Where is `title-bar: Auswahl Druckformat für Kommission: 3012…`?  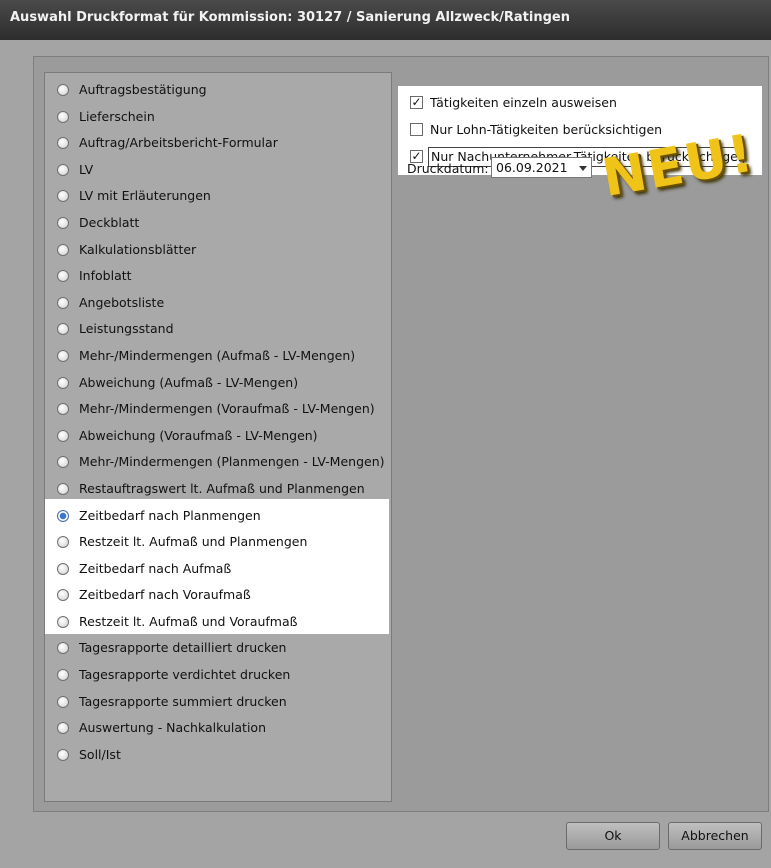 title-bar: Auswahl Druckformat für Kommission: 3012… is located at coordinates (385, 20).